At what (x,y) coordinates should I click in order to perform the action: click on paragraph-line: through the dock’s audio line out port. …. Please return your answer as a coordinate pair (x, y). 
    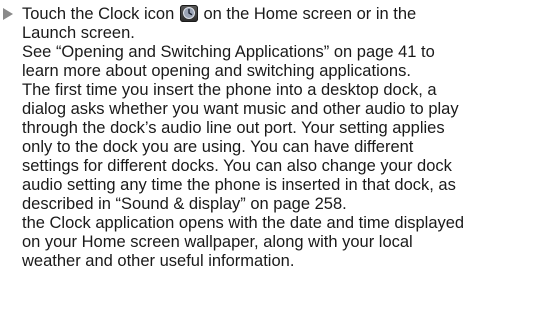
    Looking at the image, I should click on (233, 128).